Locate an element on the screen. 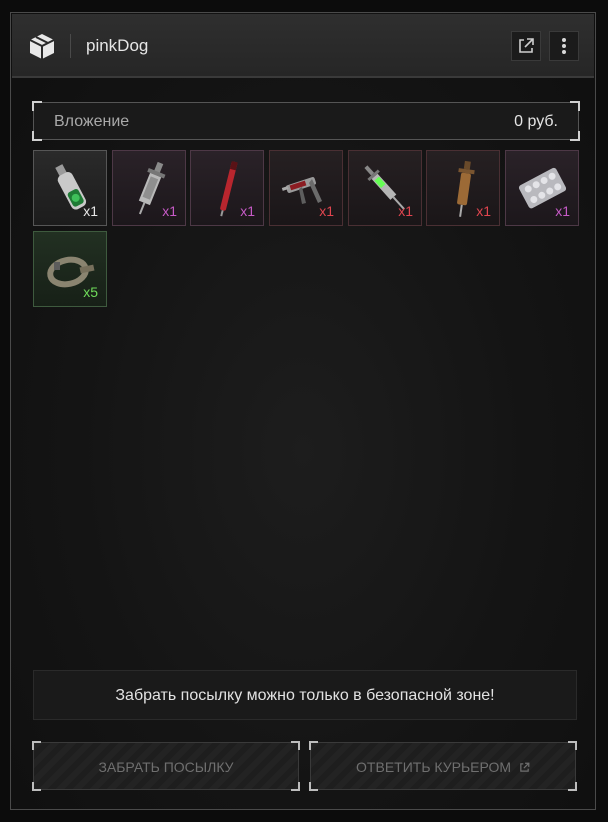  item-slot-red-injector-pen: x1 is located at coordinates (227, 188).